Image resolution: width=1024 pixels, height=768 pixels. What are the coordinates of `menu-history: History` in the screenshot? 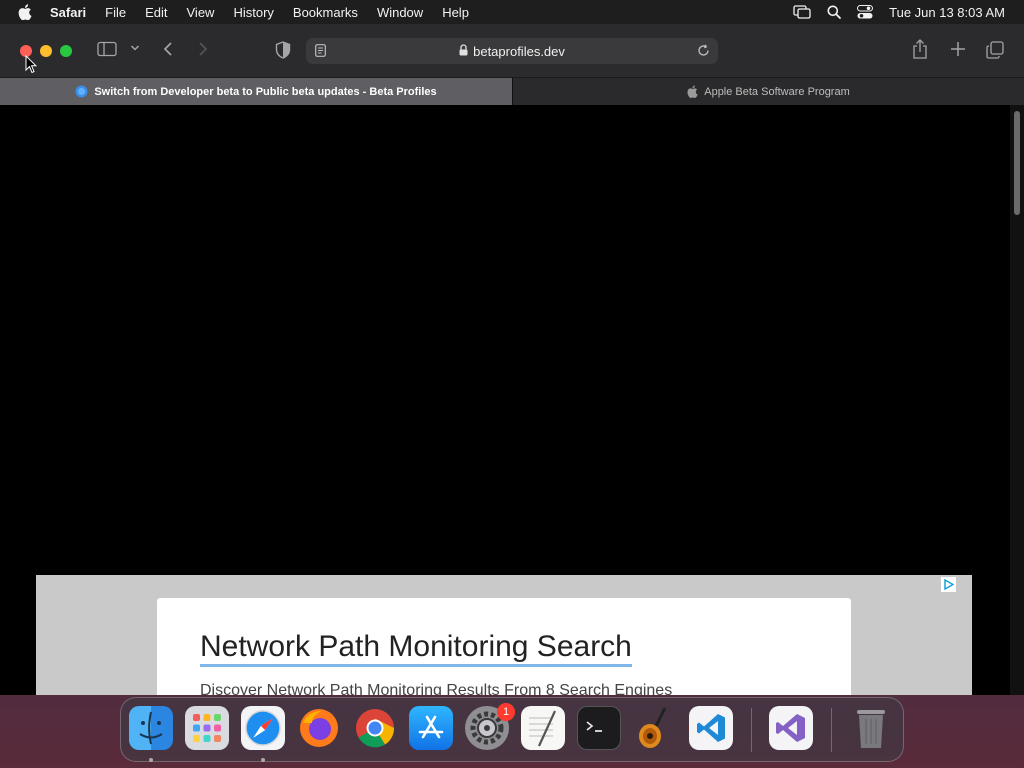 It's located at (253, 12).